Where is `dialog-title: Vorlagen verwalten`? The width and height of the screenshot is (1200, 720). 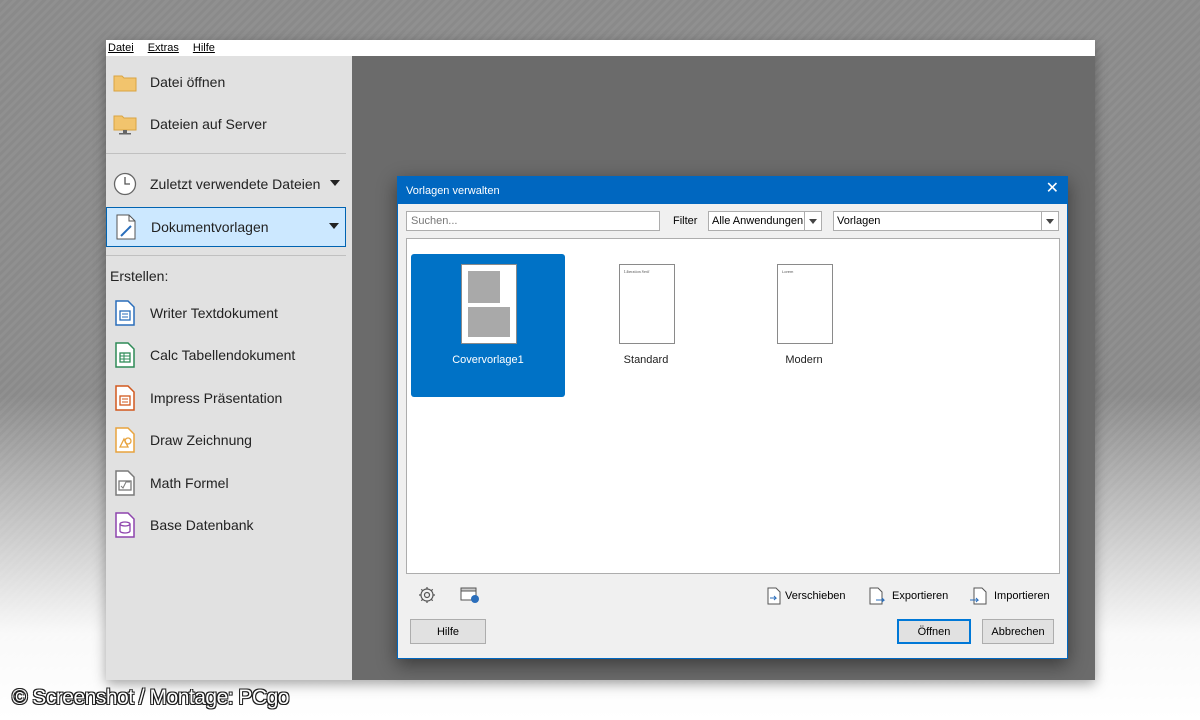
dialog-title: Vorlagen verwalten is located at coordinates (453, 191).